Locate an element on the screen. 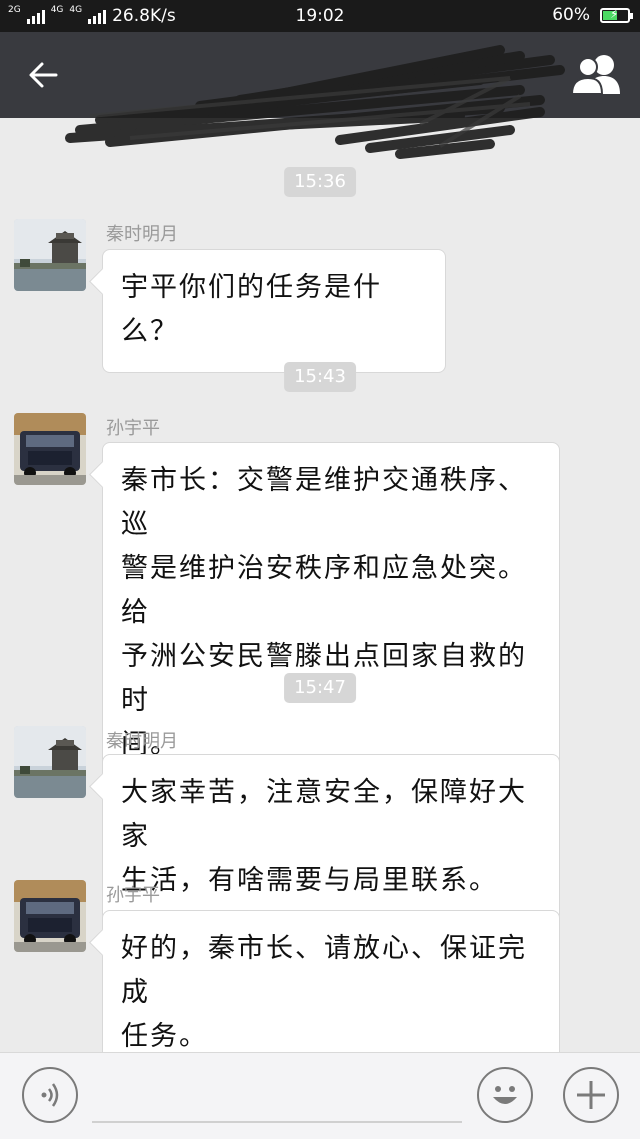 Image resolution: width=640 pixels, height=1139 pixels. voice-button is located at coordinates (50, 1095).